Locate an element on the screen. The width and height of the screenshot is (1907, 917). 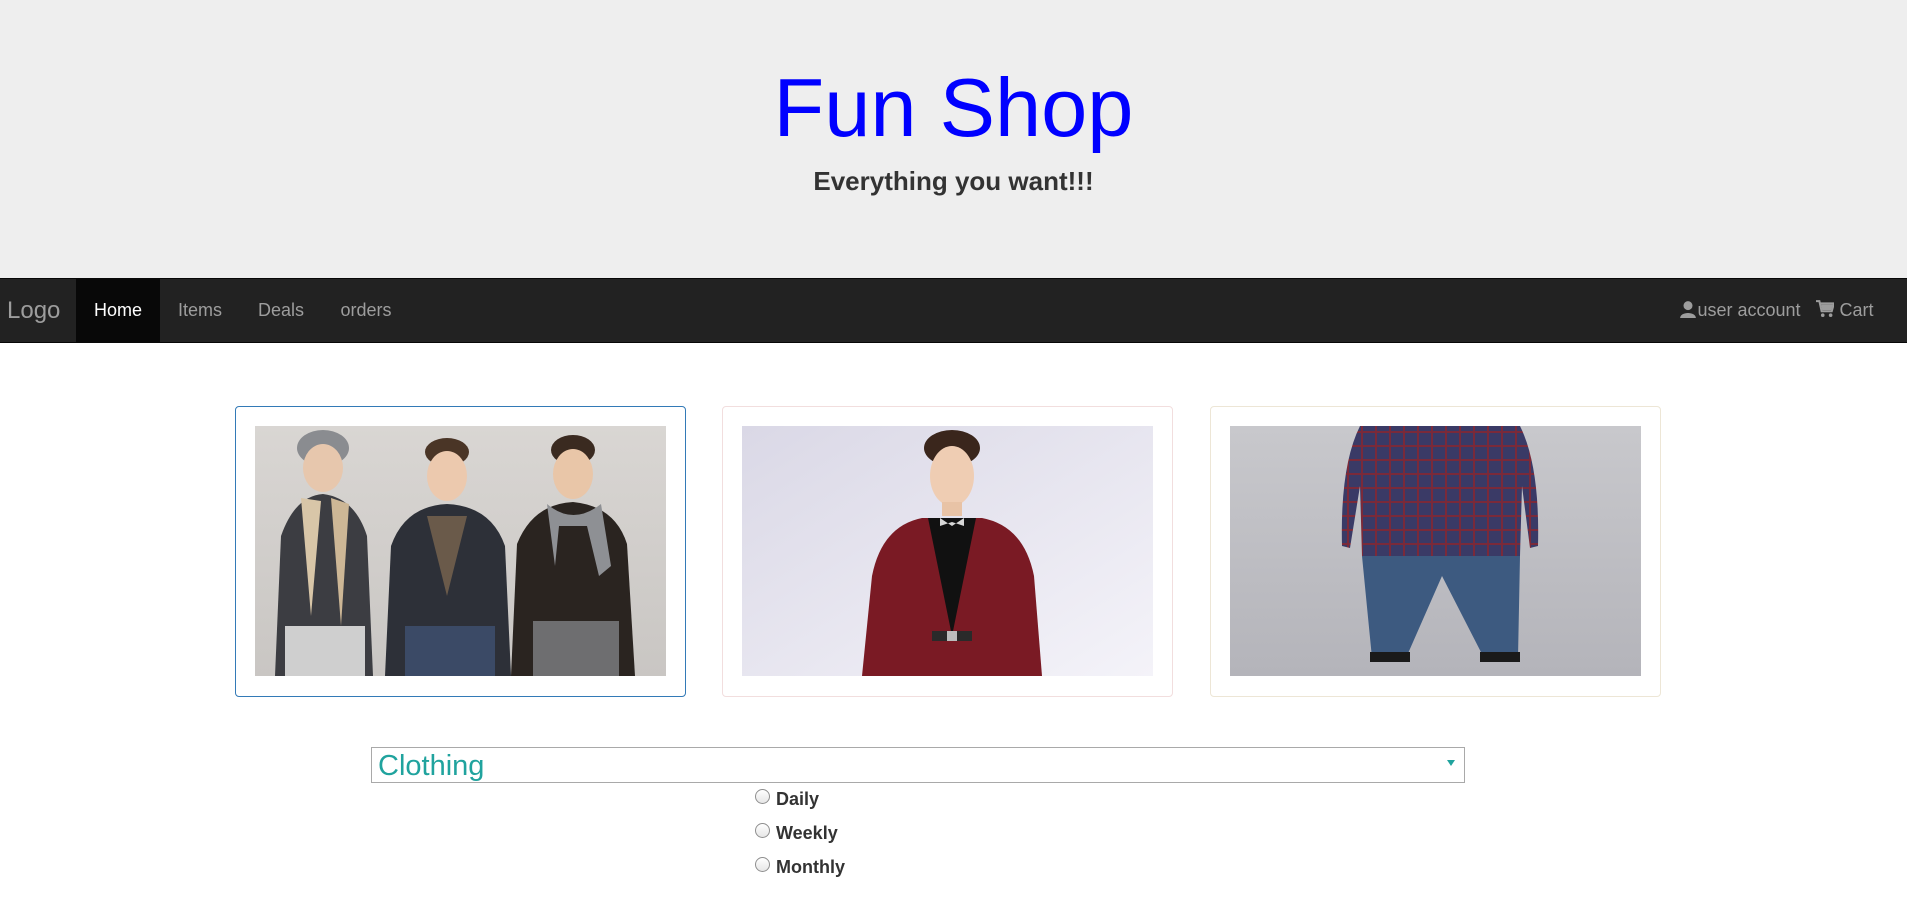
user-icon is located at coordinates (1688, 309).